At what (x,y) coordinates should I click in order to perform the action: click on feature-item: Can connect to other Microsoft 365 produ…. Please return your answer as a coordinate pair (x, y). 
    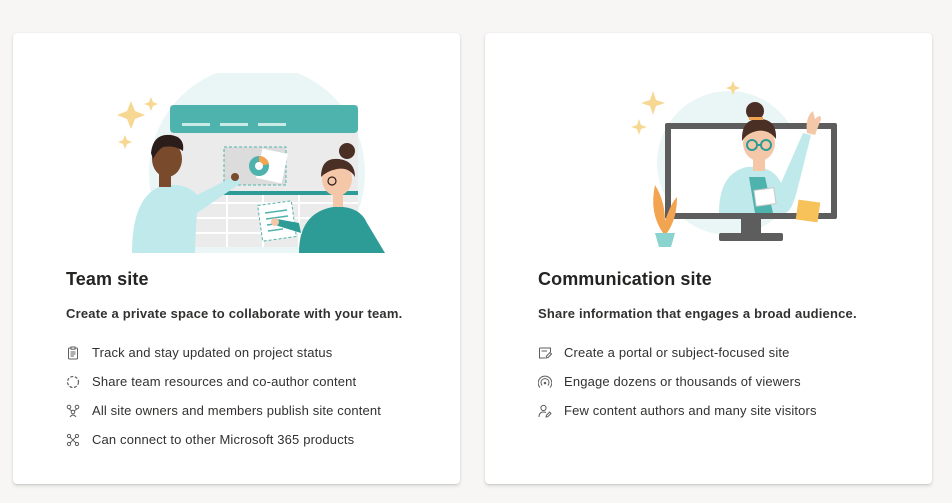
    Looking at the image, I should click on (223, 439).